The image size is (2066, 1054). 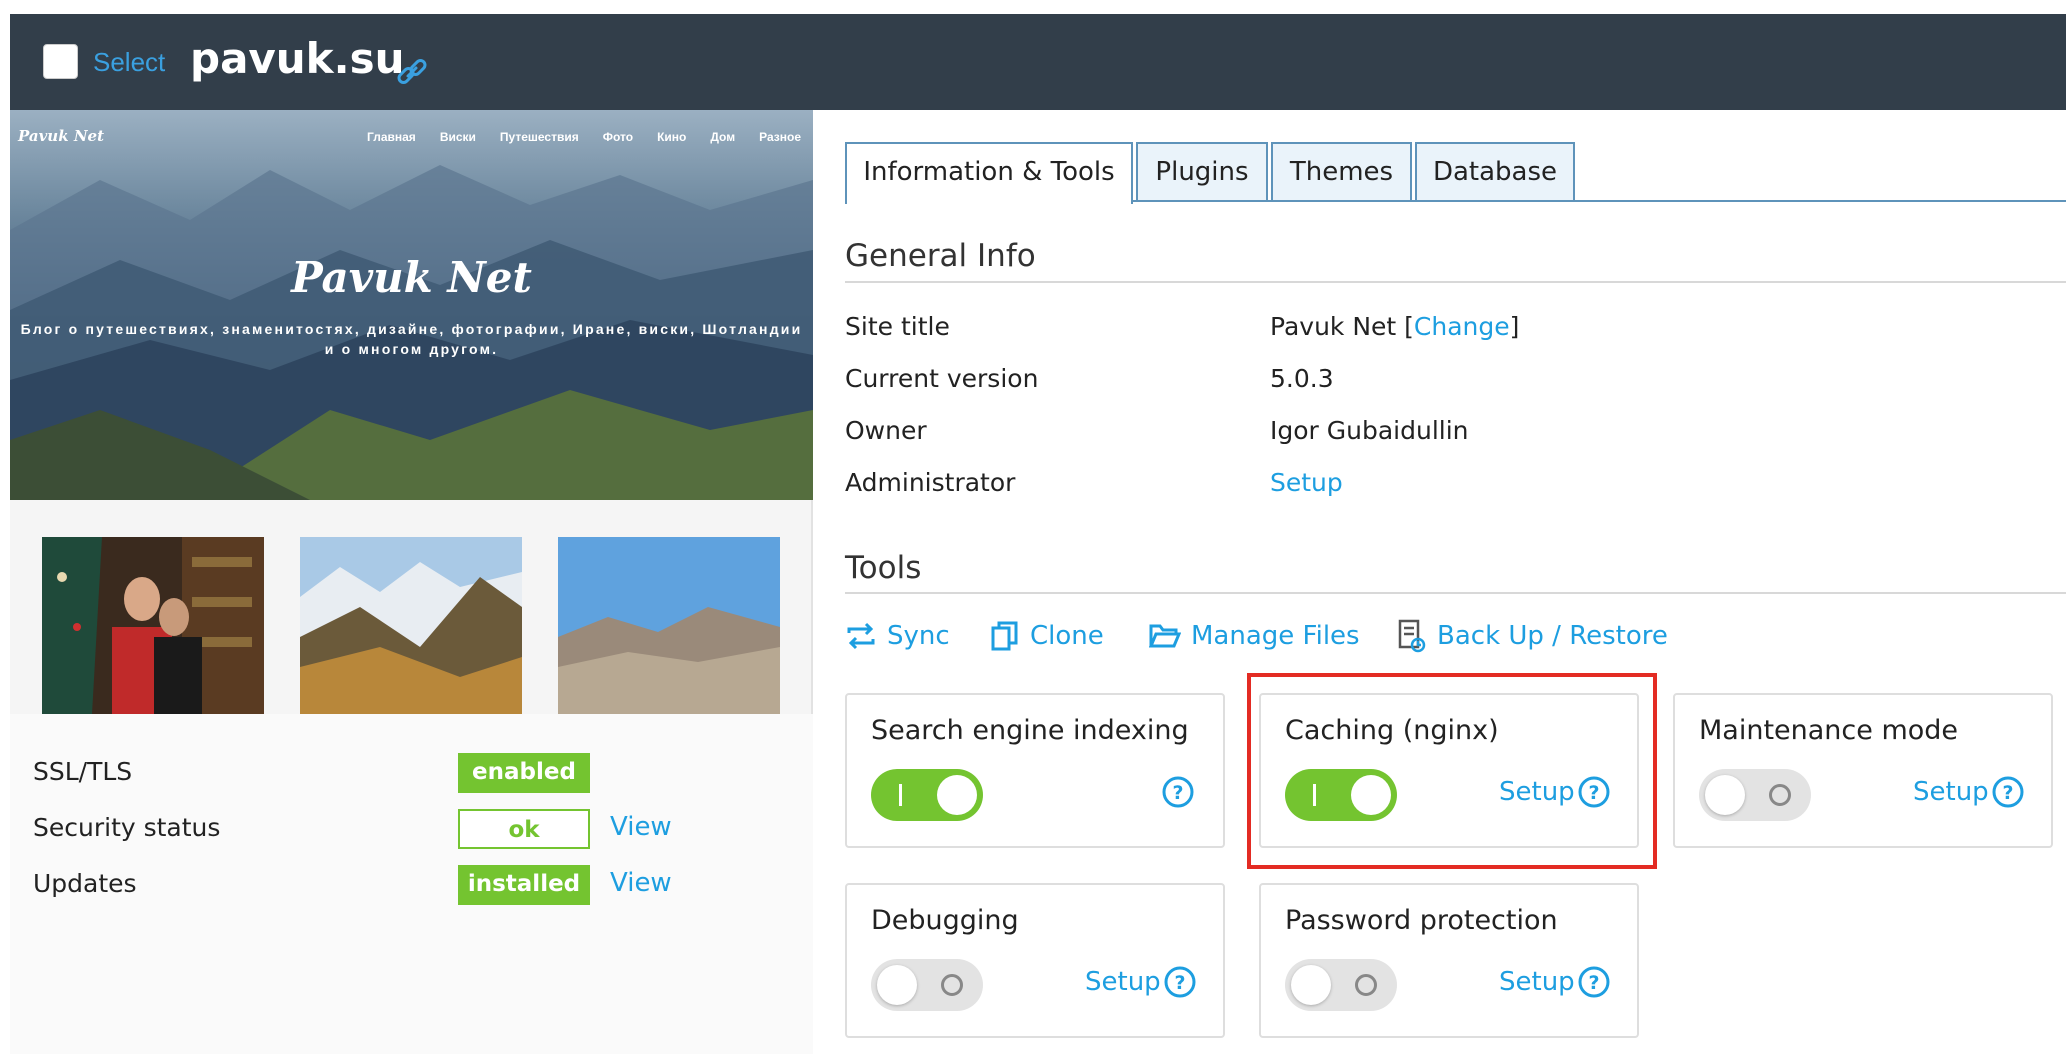 I want to click on preview-nav-item: Разное, so click(x=780, y=137).